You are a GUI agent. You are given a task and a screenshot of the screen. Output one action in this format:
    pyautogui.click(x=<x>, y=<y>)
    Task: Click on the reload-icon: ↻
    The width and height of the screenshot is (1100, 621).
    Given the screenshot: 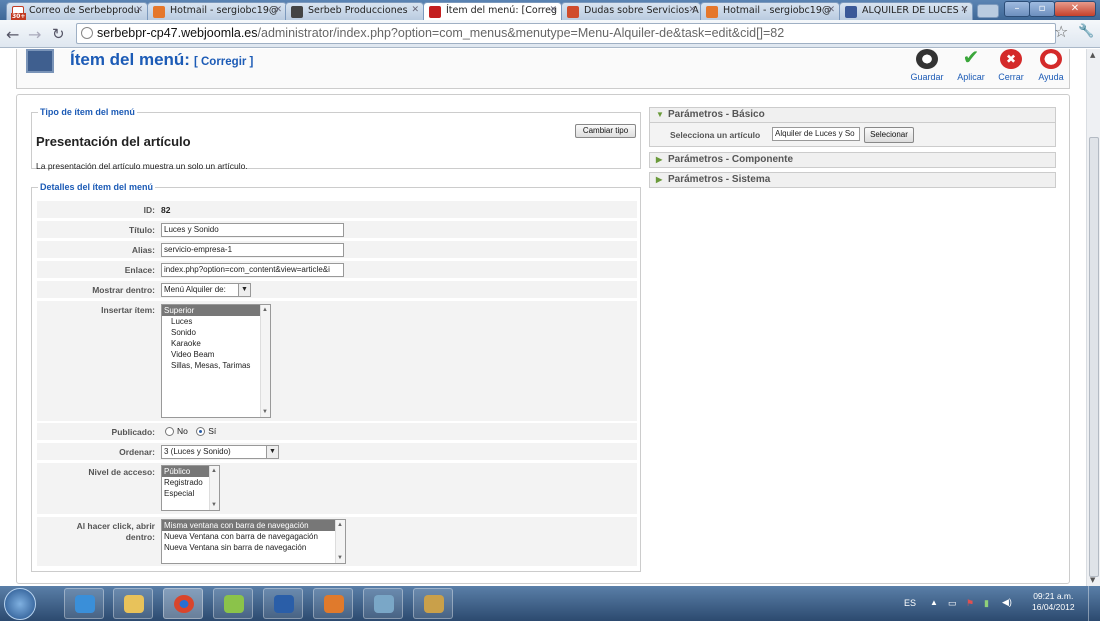 What is the action you would take?
    pyautogui.click(x=58, y=34)
    